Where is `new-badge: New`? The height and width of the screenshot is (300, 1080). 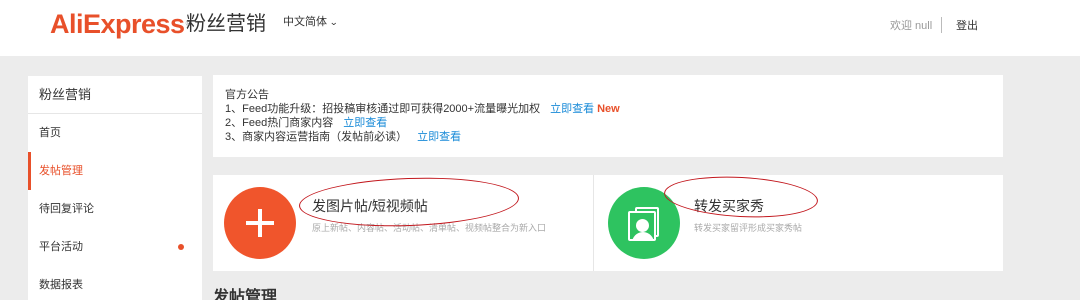 new-badge: New is located at coordinates (608, 109).